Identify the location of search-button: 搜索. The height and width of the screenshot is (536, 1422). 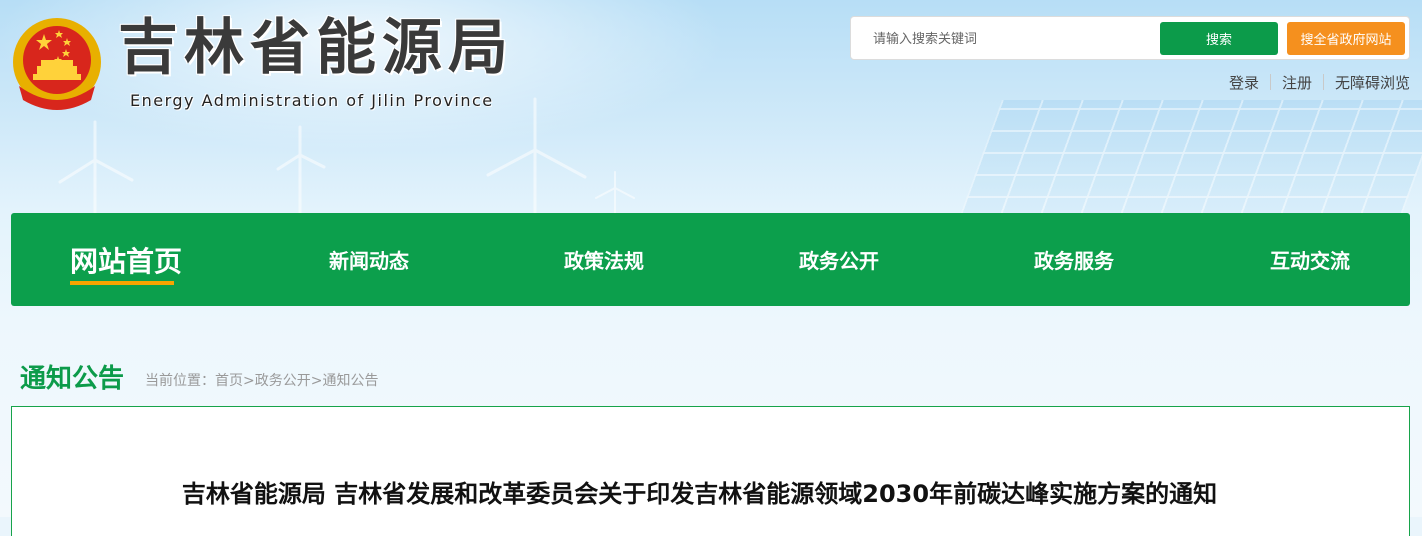
(1219, 38).